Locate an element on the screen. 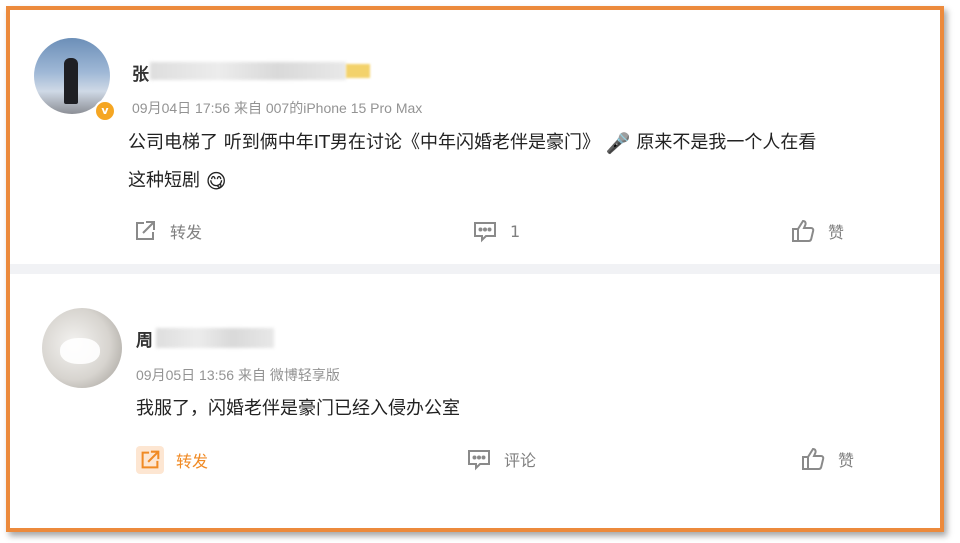  comment-count: 1 is located at coordinates (515, 231).